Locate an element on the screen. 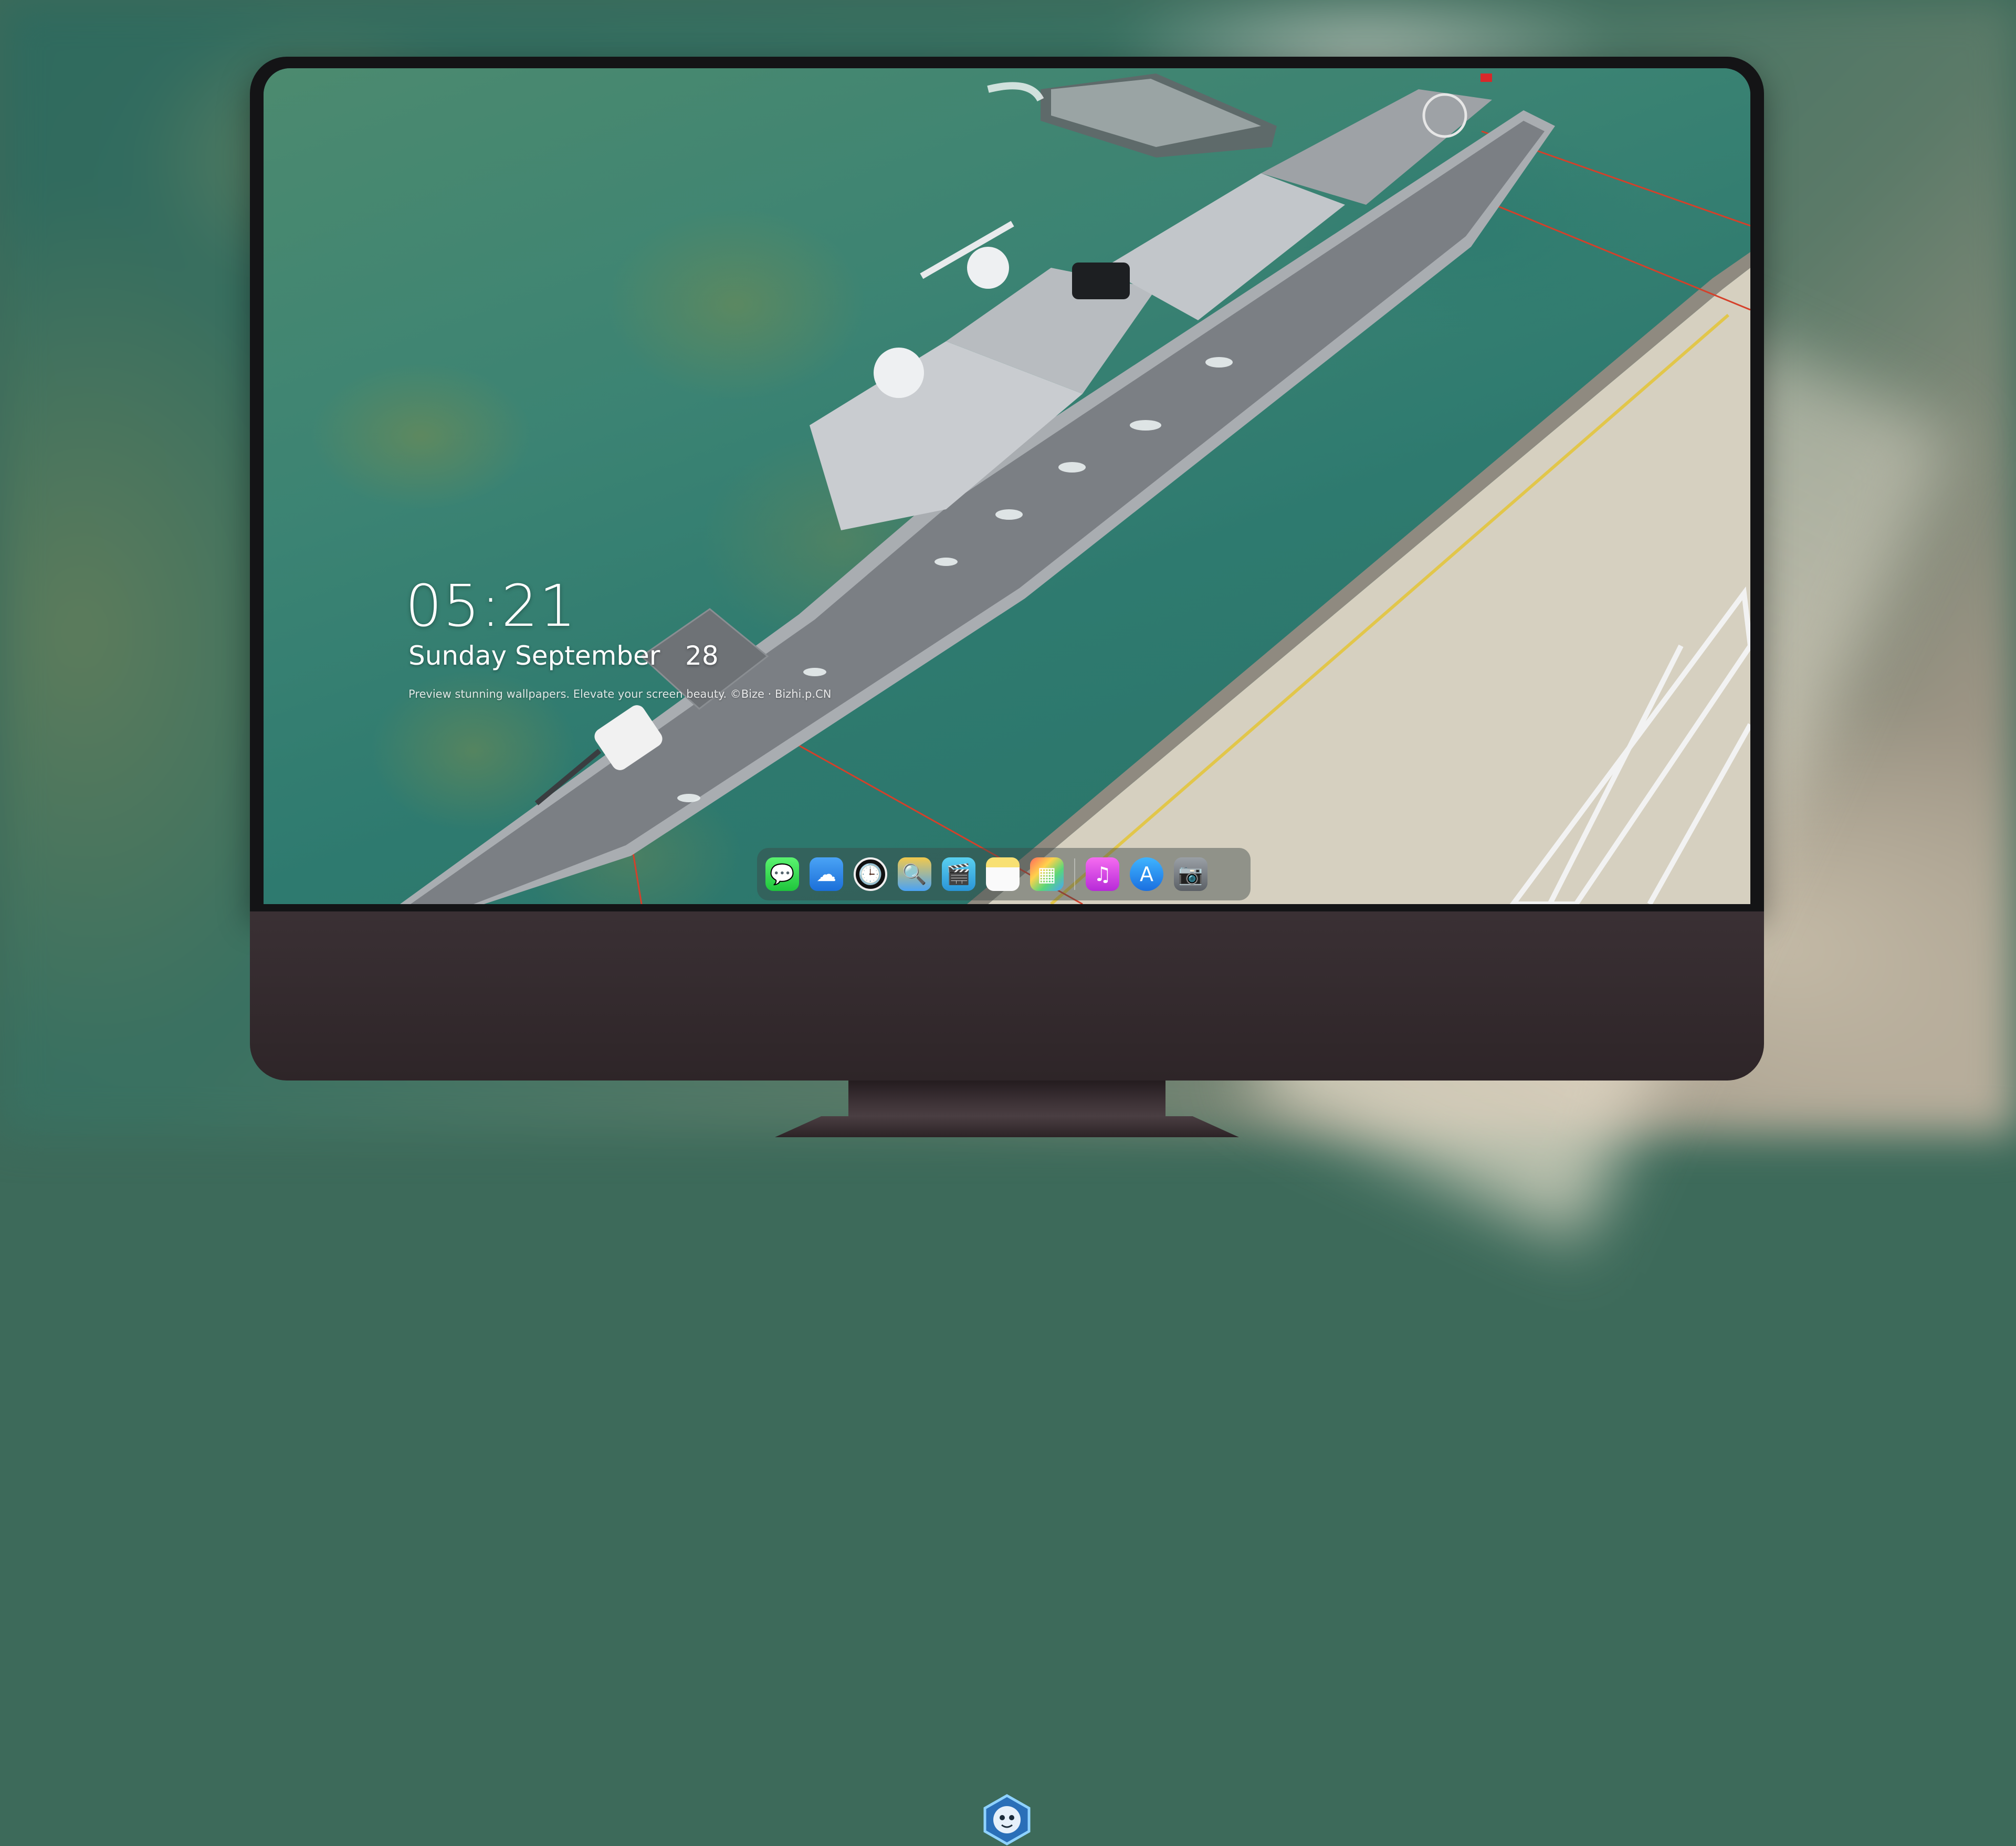 The width and height of the screenshot is (2016, 1846). monitor-stand is located at coordinates (1007, 1099).